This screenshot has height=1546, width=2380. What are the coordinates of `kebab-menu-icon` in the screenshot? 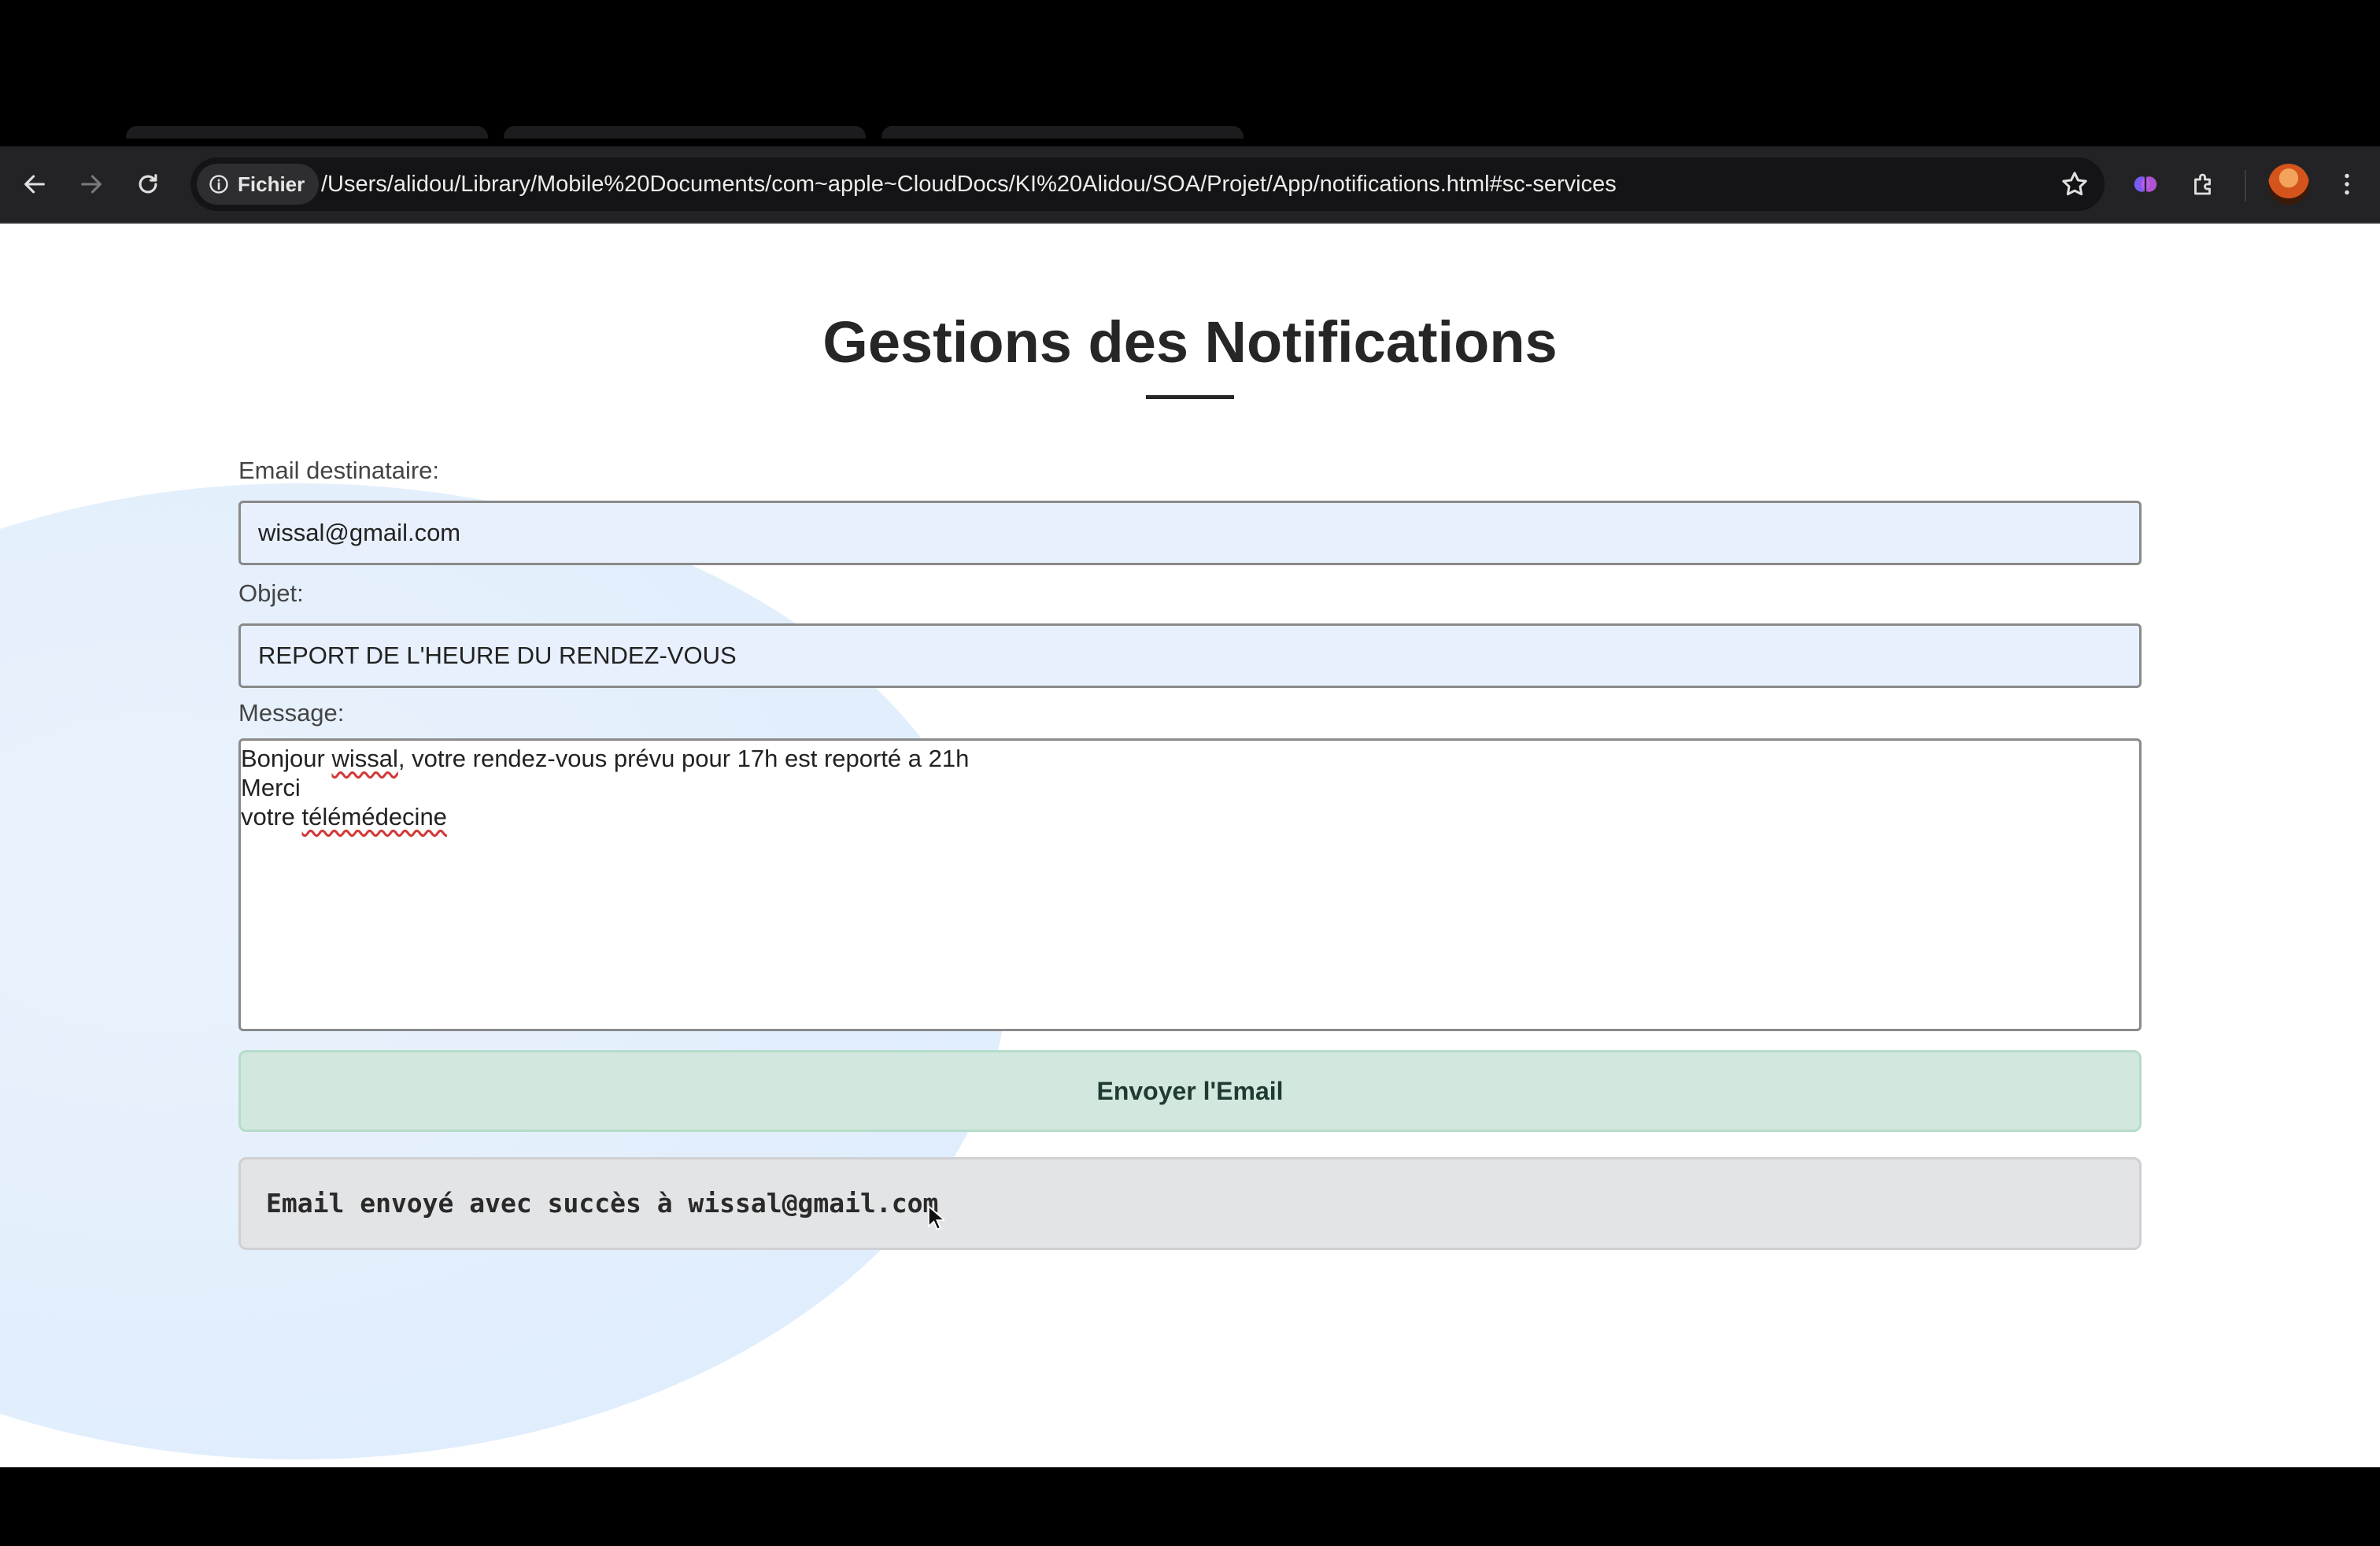 It's located at (2347, 184).